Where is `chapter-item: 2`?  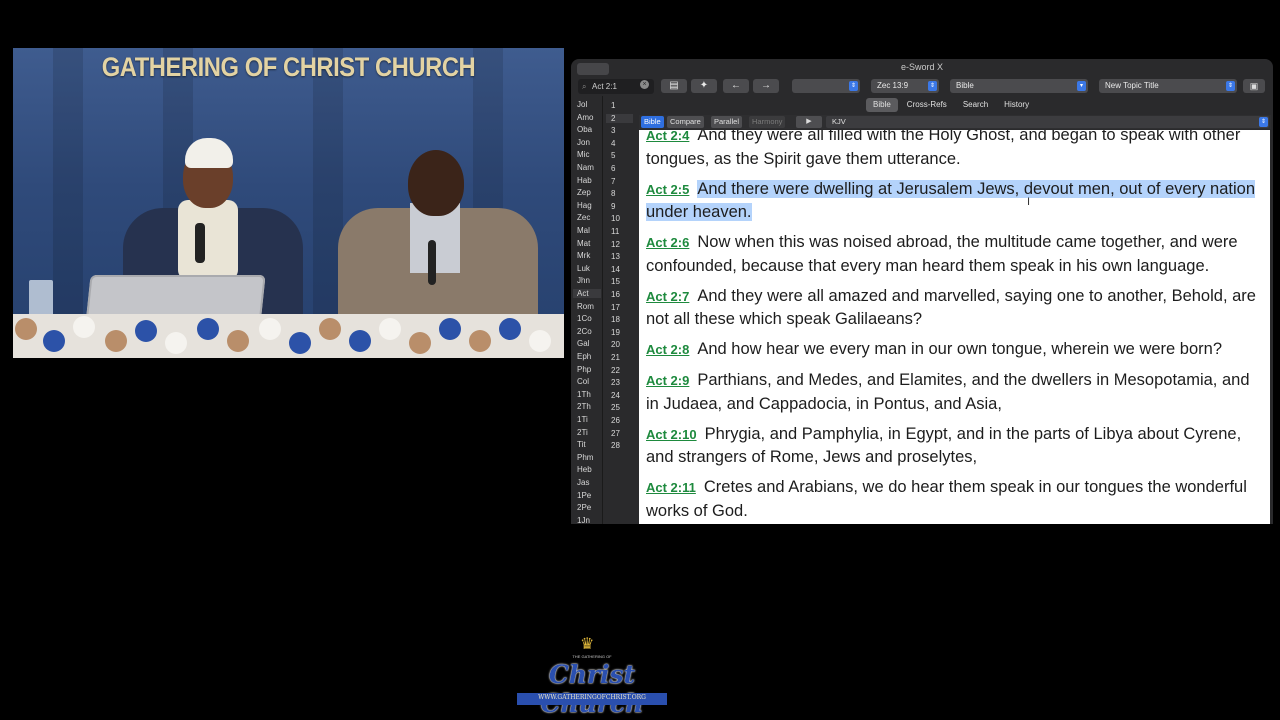 chapter-item: 2 is located at coordinates (619, 118).